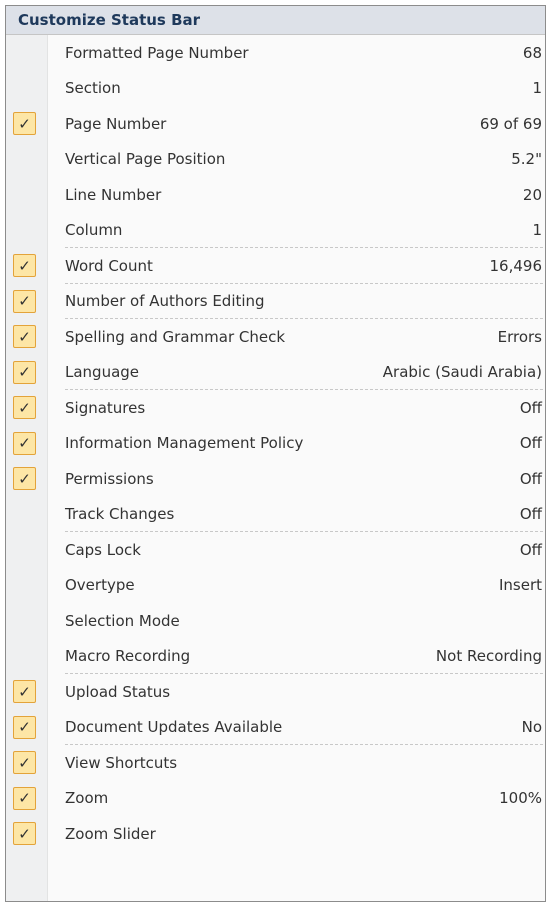 The image size is (550, 906). Describe the element at coordinates (128, 656) in the screenshot. I see `menu-item-label: Macro Recording` at that location.